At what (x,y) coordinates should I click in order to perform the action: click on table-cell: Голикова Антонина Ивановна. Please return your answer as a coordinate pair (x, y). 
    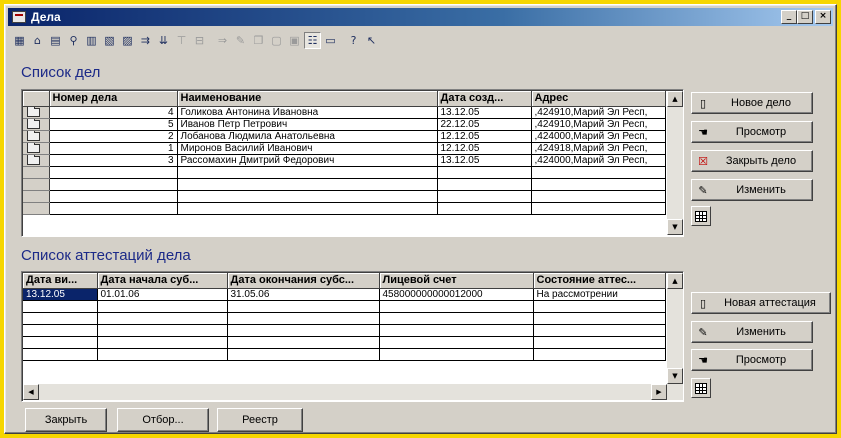
    Looking at the image, I should click on (307, 112).